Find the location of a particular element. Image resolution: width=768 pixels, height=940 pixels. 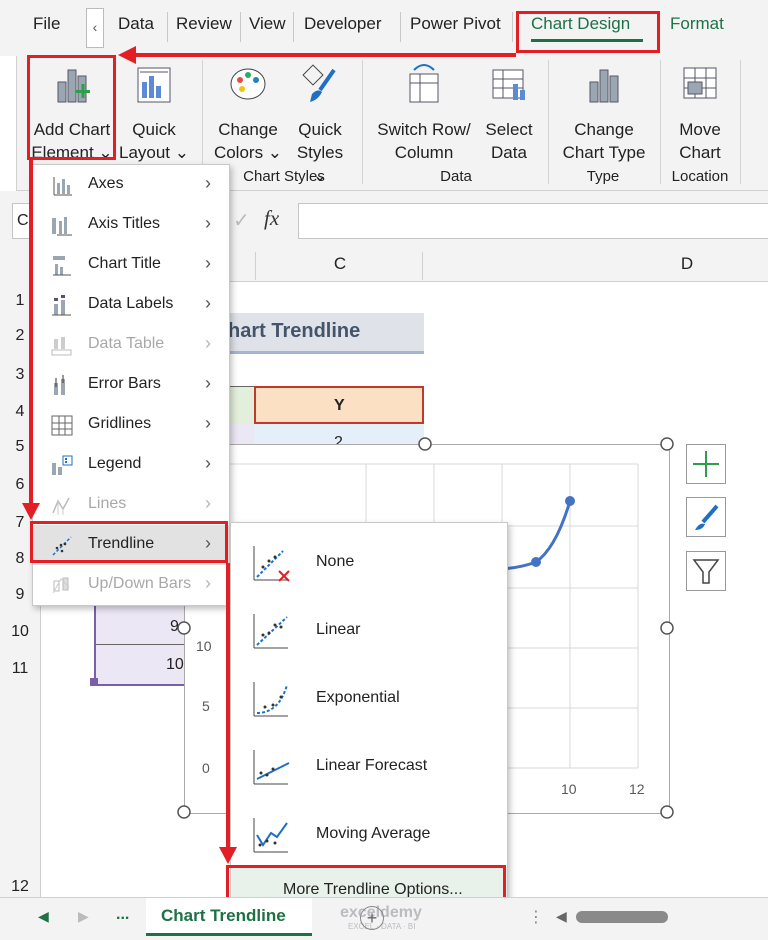

chart-elements-button is located at coordinates (706, 464).